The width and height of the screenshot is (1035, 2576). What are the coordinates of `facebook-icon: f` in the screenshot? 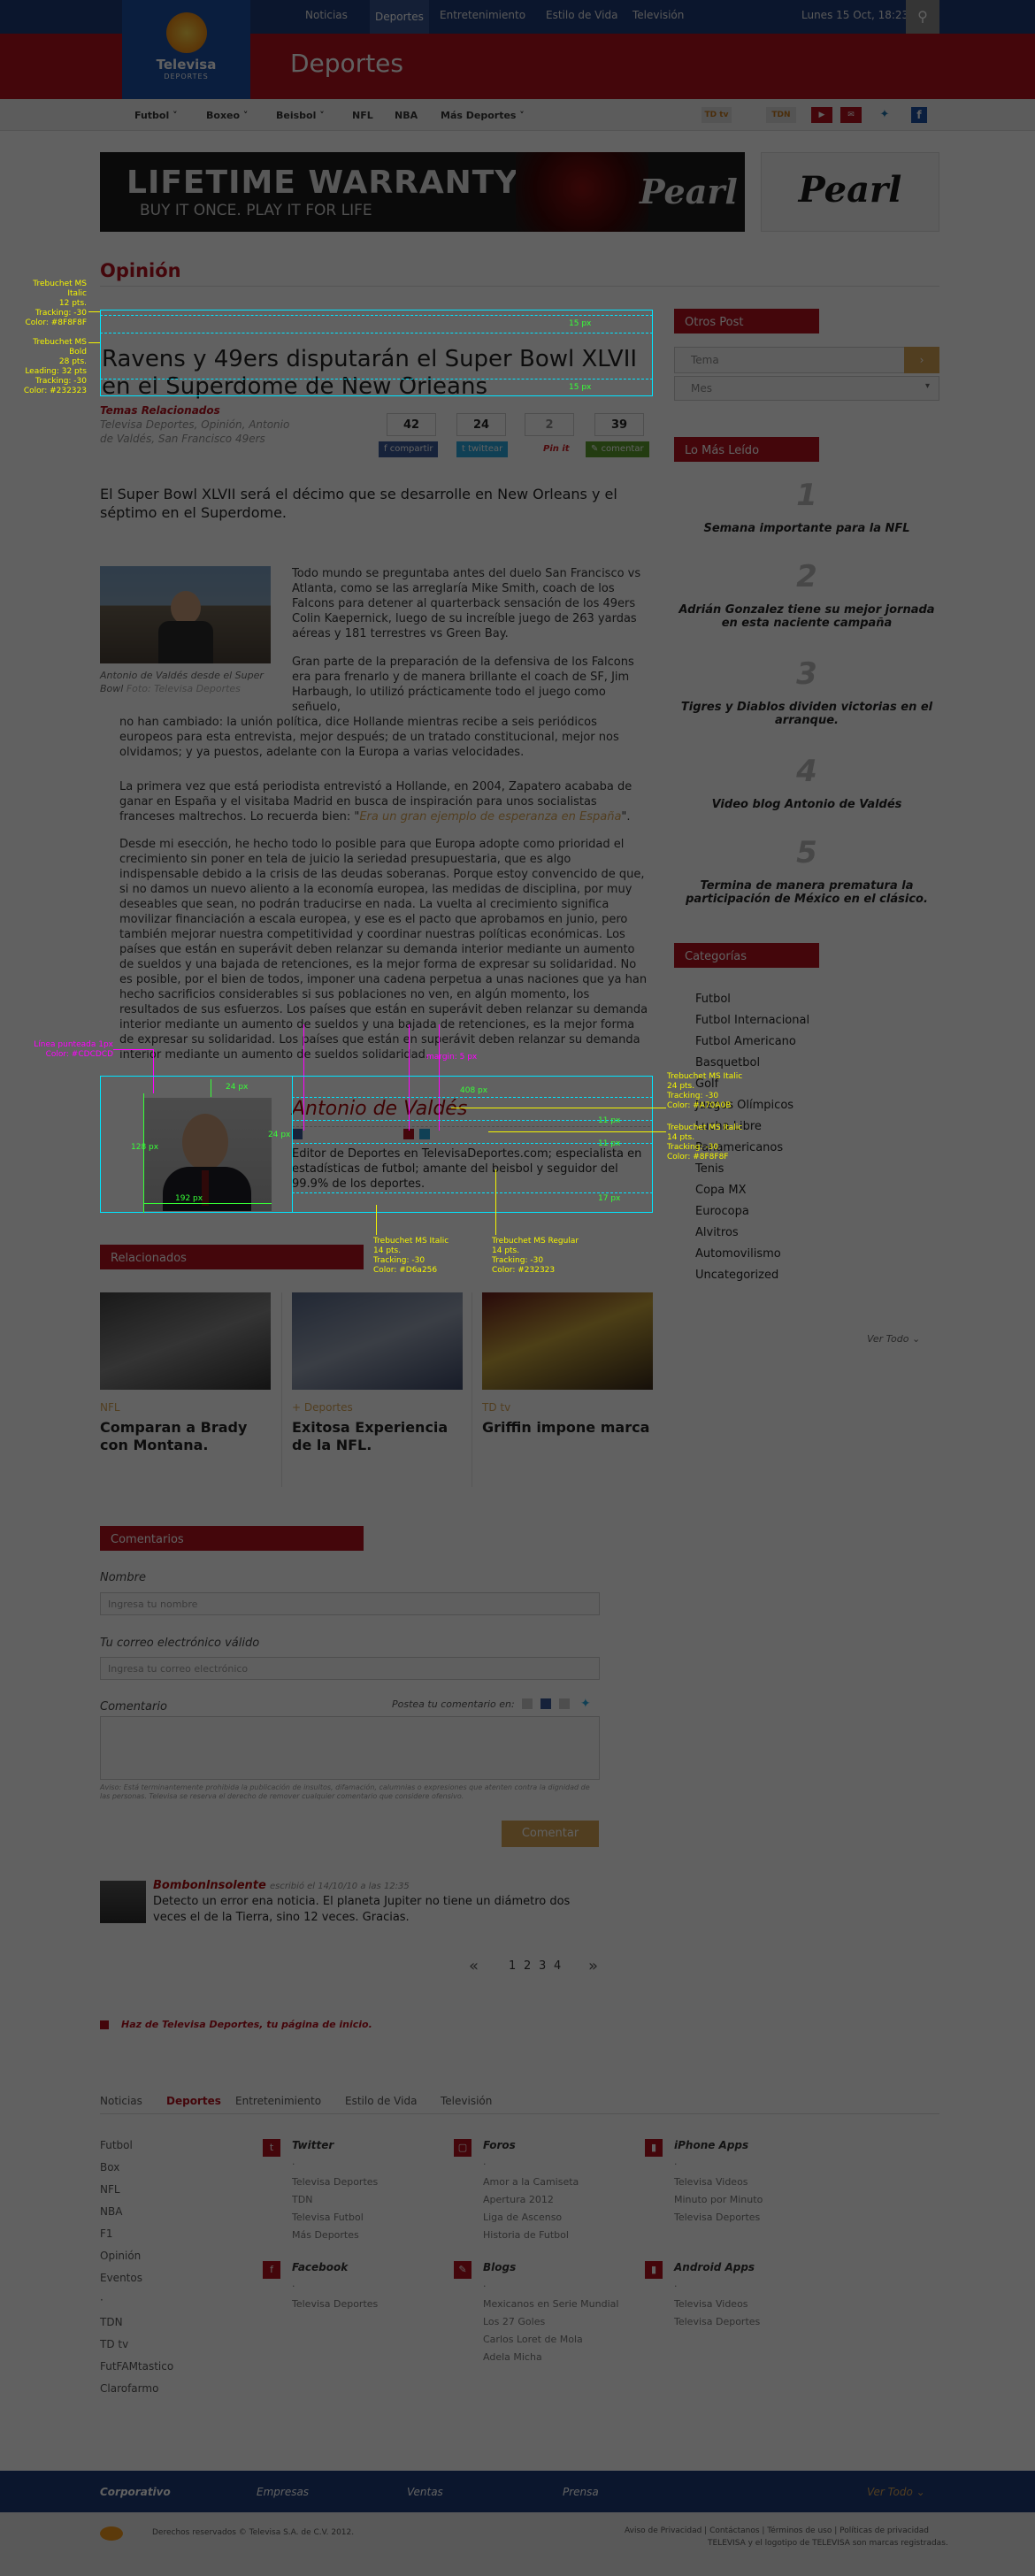 It's located at (919, 115).